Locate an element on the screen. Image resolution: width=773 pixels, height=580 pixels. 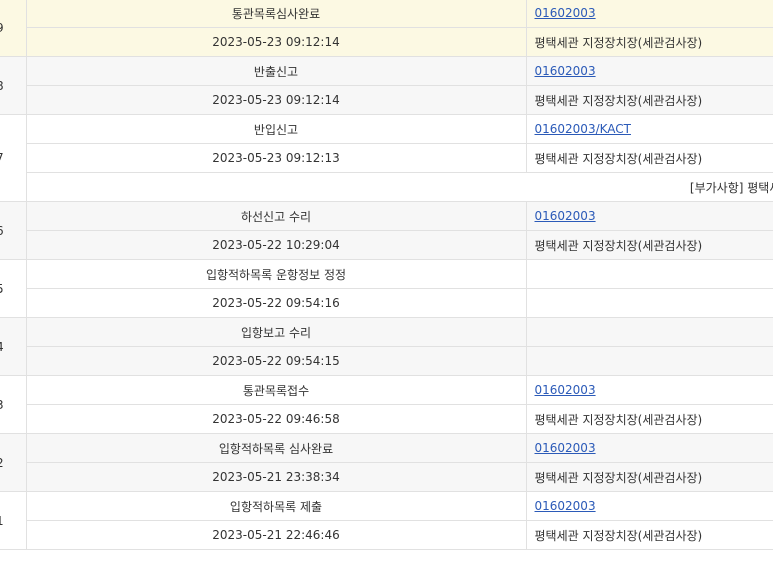
process-name: 입항적하목록 제출 is located at coordinates (275, 506).